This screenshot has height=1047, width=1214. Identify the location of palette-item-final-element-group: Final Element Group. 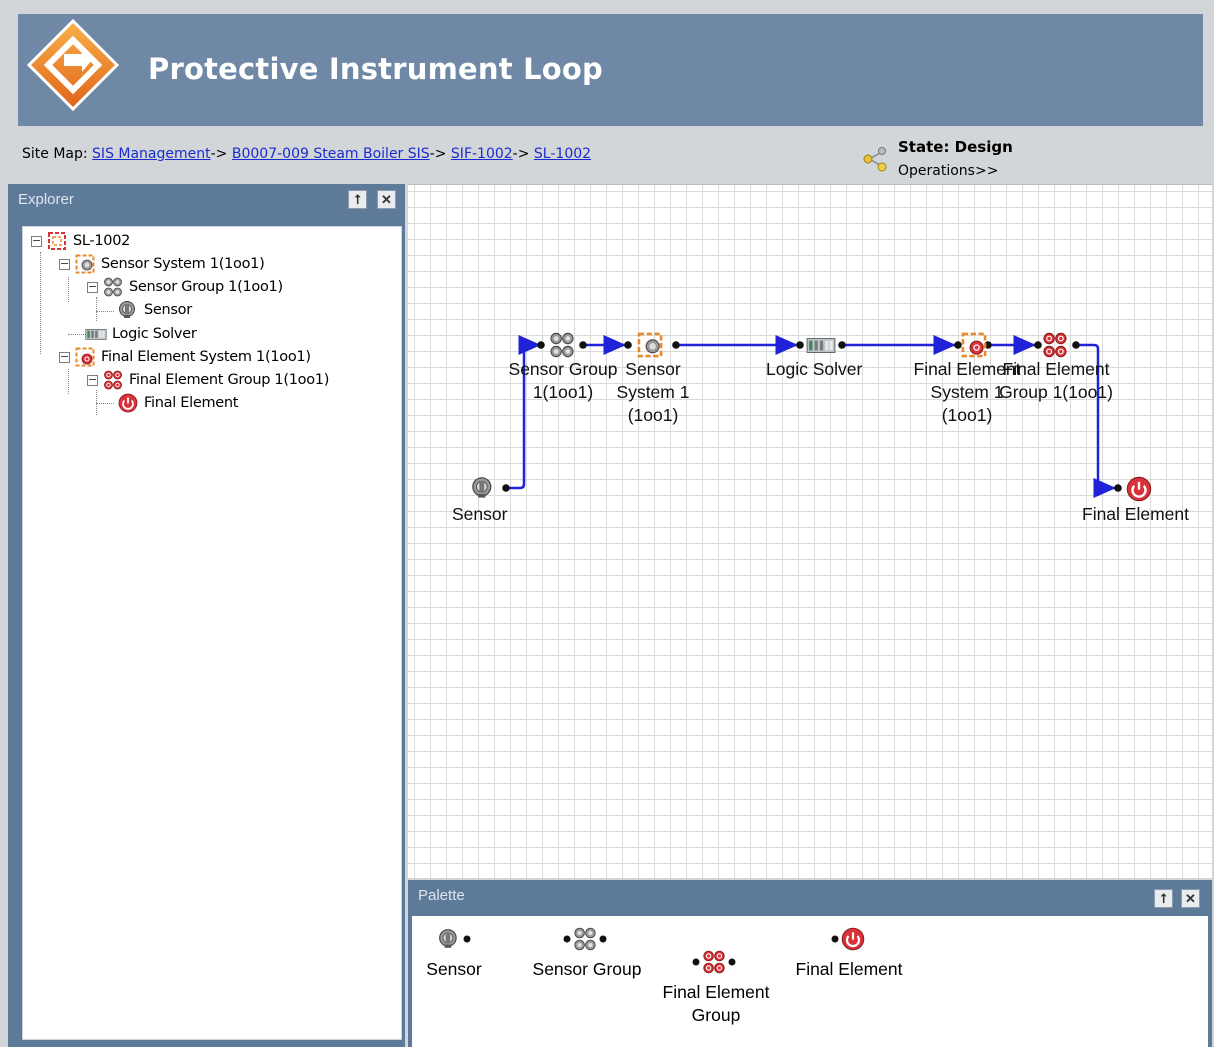
(716, 986).